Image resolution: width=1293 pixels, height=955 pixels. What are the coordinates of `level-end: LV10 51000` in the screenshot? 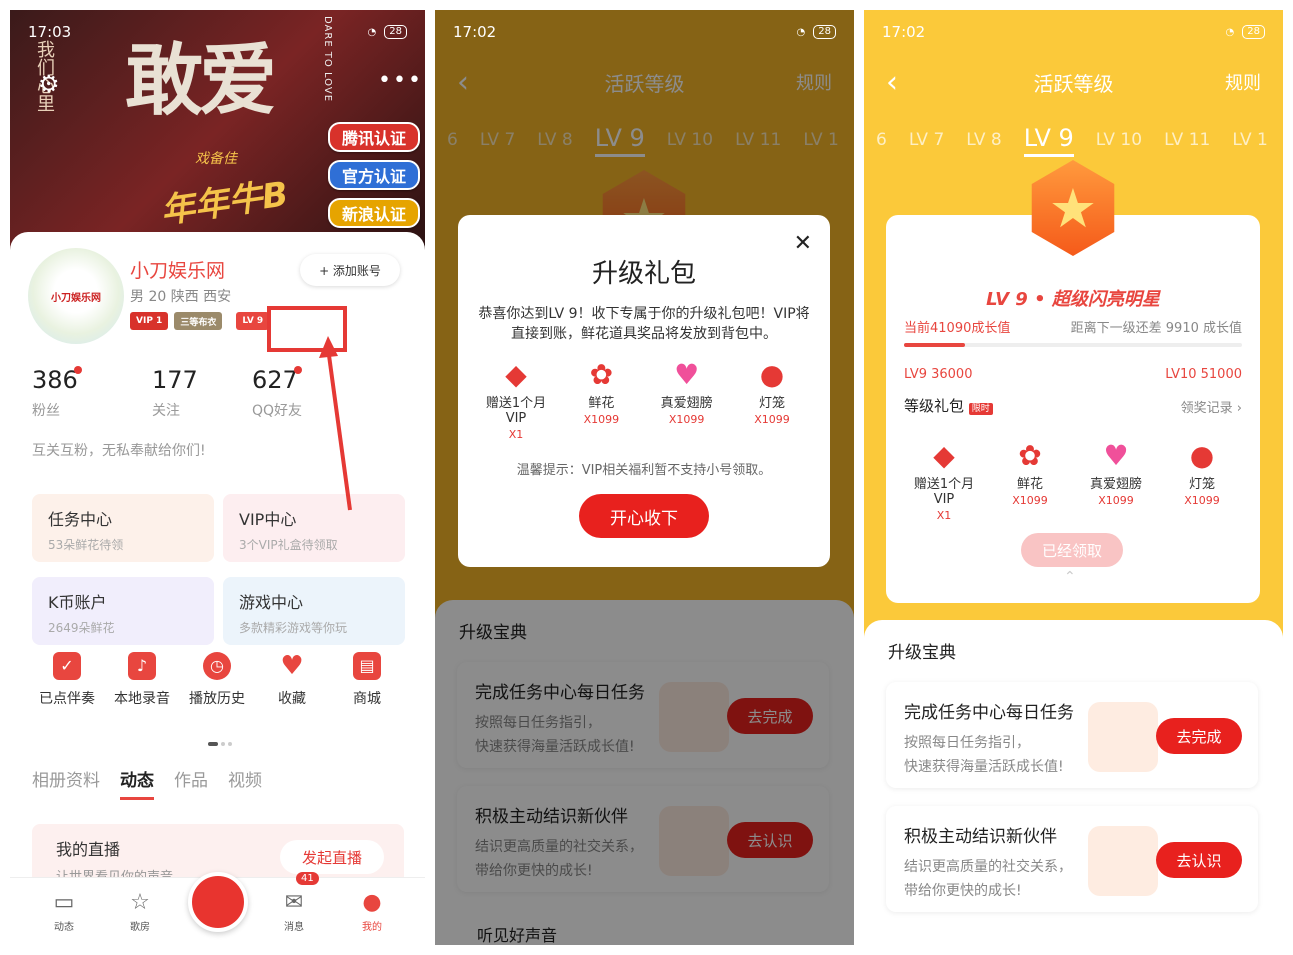 It's located at (1203, 374).